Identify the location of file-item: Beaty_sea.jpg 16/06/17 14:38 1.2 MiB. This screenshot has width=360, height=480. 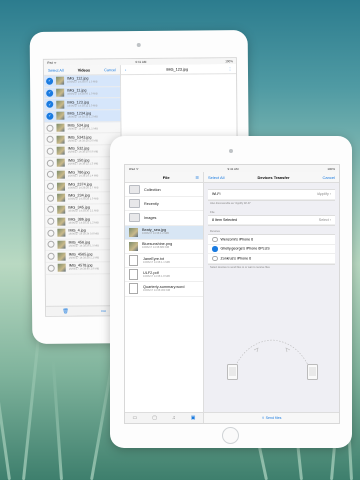
(164, 232).